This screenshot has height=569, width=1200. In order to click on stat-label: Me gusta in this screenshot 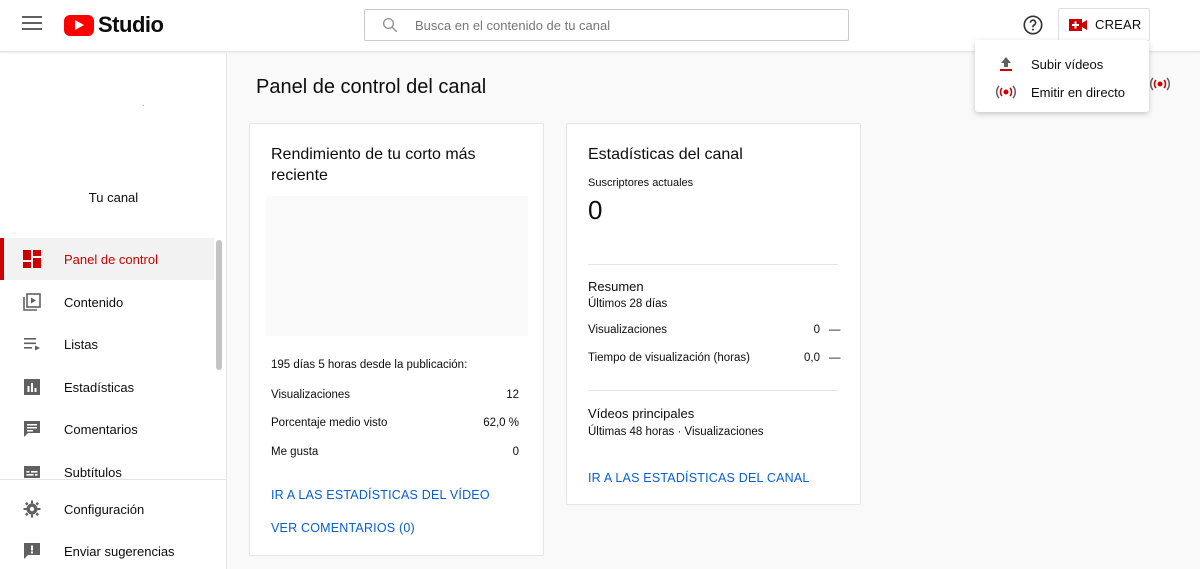, I will do `click(295, 452)`.